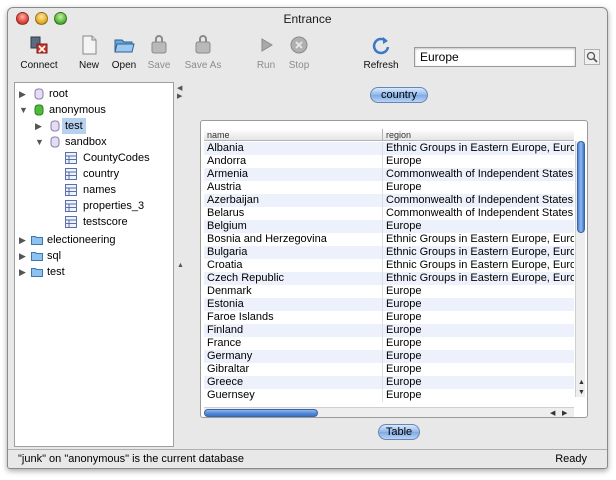 The image size is (616, 480). What do you see at coordinates (293, 369) in the screenshot?
I see `cell-name: Gibraltar` at bounding box center [293, 369].